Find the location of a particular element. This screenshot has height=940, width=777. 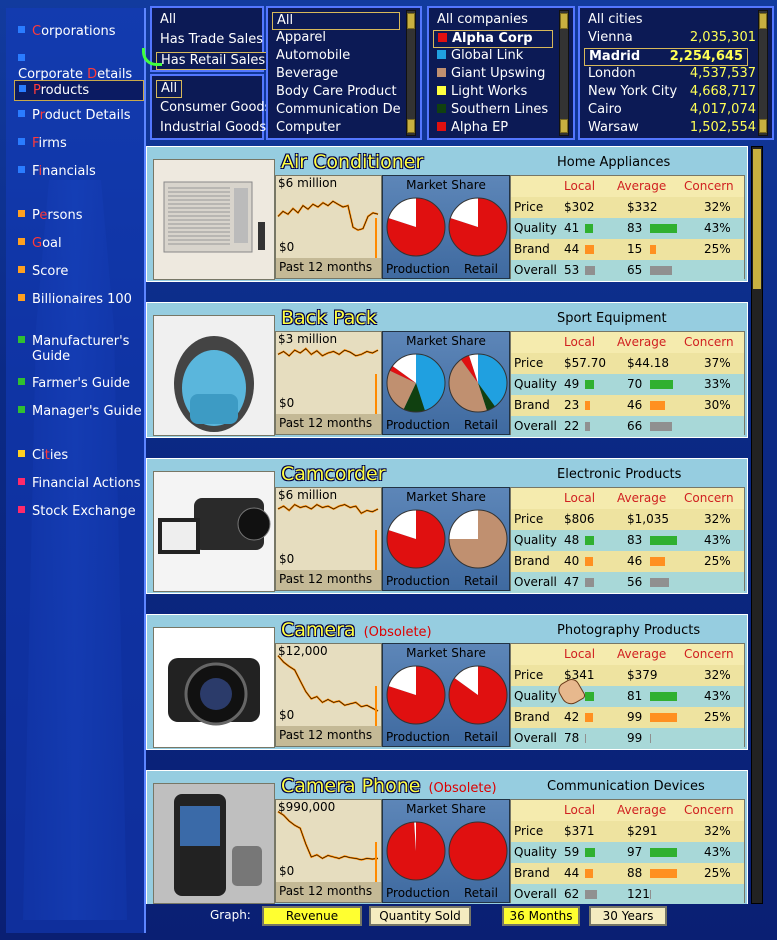

average-value: $1,035 is located at coordinates (648, 519).